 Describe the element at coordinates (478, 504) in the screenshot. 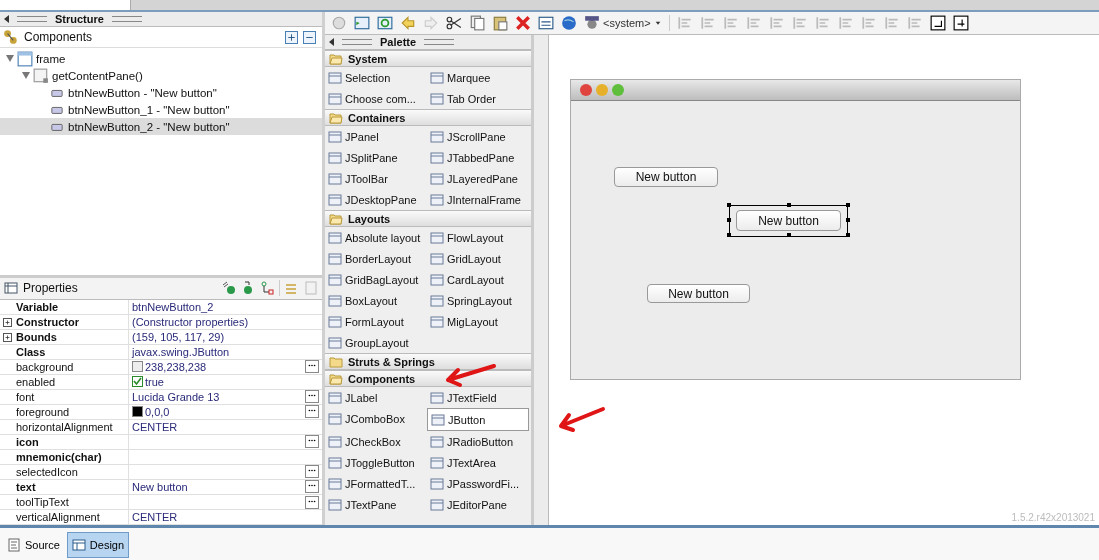

I see `palette-item: JEditorPane` at that location.